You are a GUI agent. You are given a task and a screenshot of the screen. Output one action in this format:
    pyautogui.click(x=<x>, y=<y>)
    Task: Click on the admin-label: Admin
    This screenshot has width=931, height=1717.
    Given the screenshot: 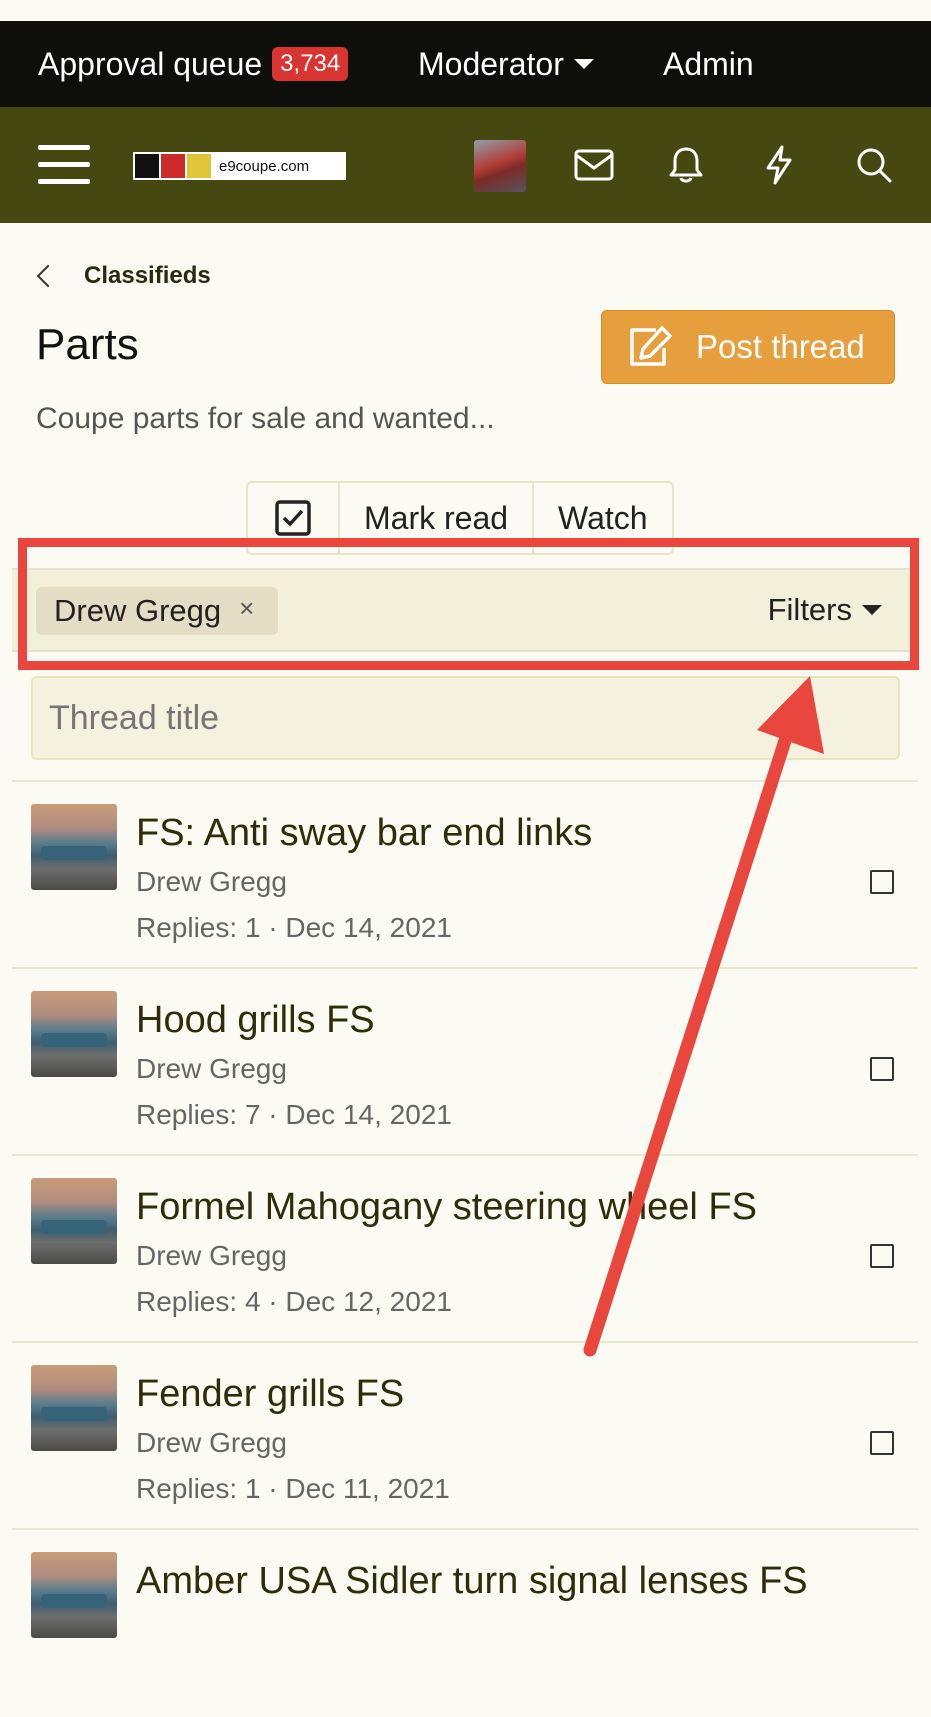 What is the action you would take?
    pyautogui.click(x=708, y=63)
    